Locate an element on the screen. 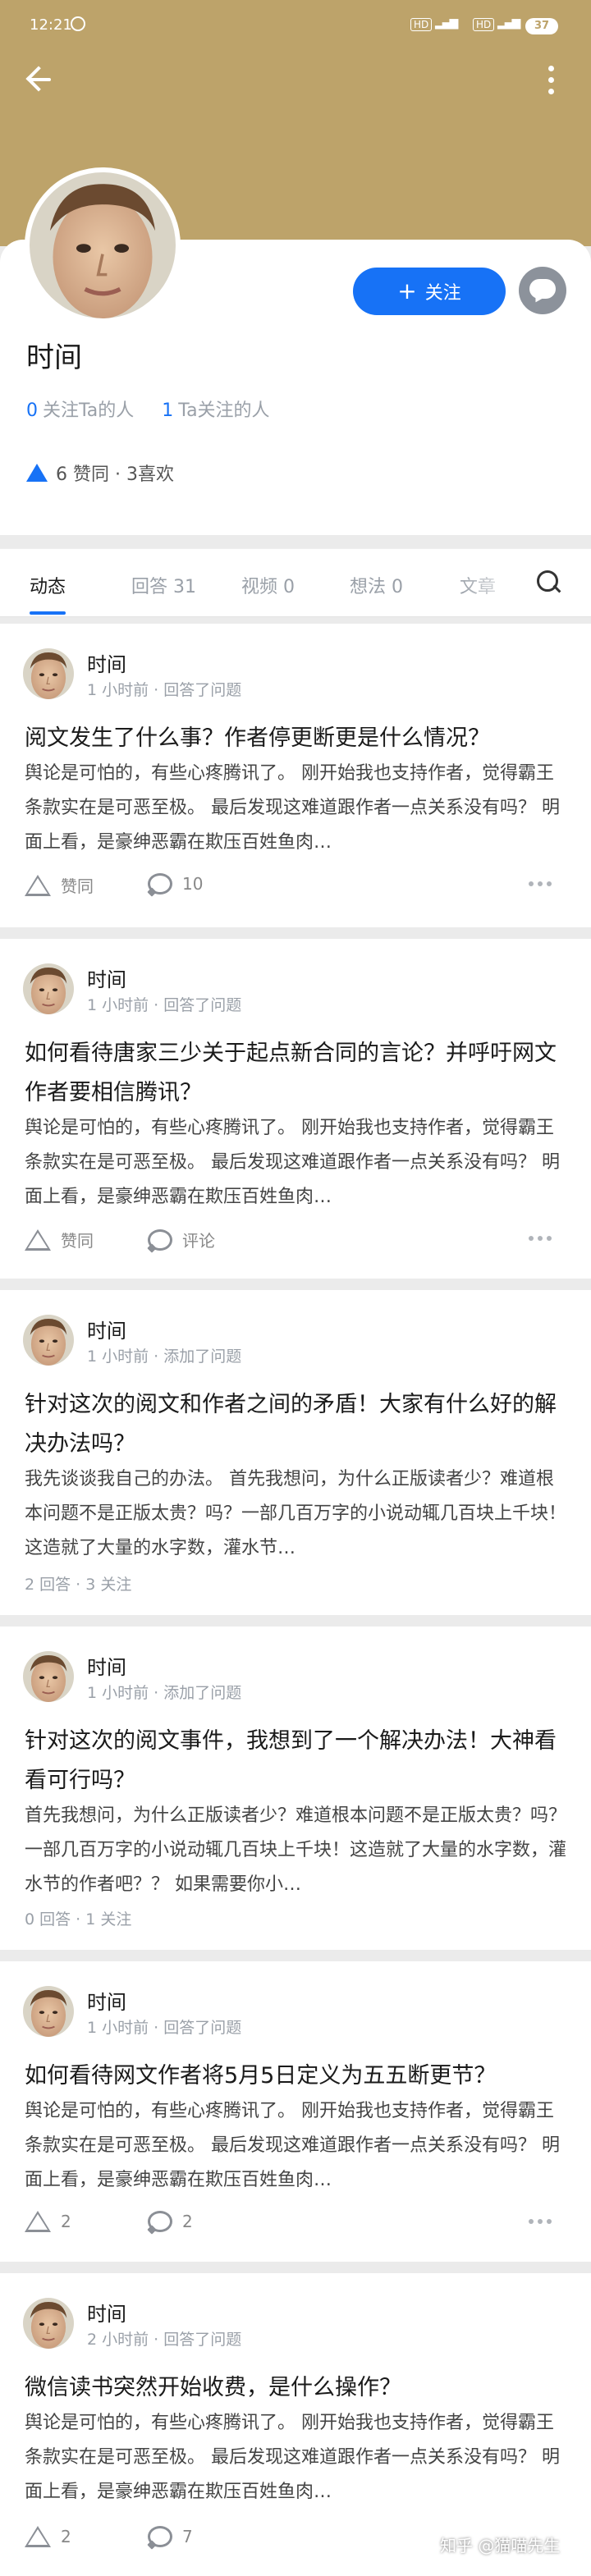 The height and width of the screenshot is (2576, 591). comment-button: 评论 is located at coordinates (181, 1239).